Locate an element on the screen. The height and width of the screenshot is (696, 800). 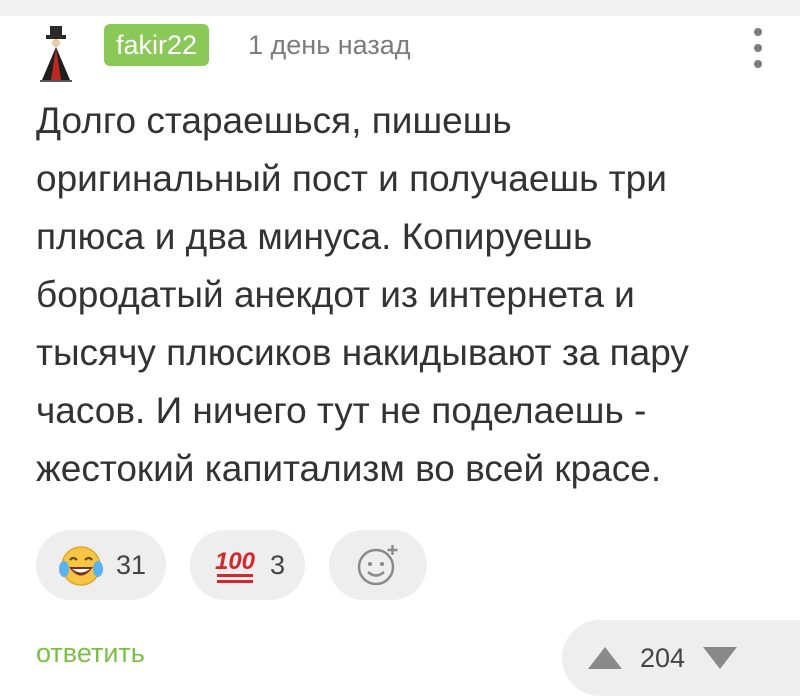
hundred-points-emoji-icon: 100 is located at coordinates (235, 565).